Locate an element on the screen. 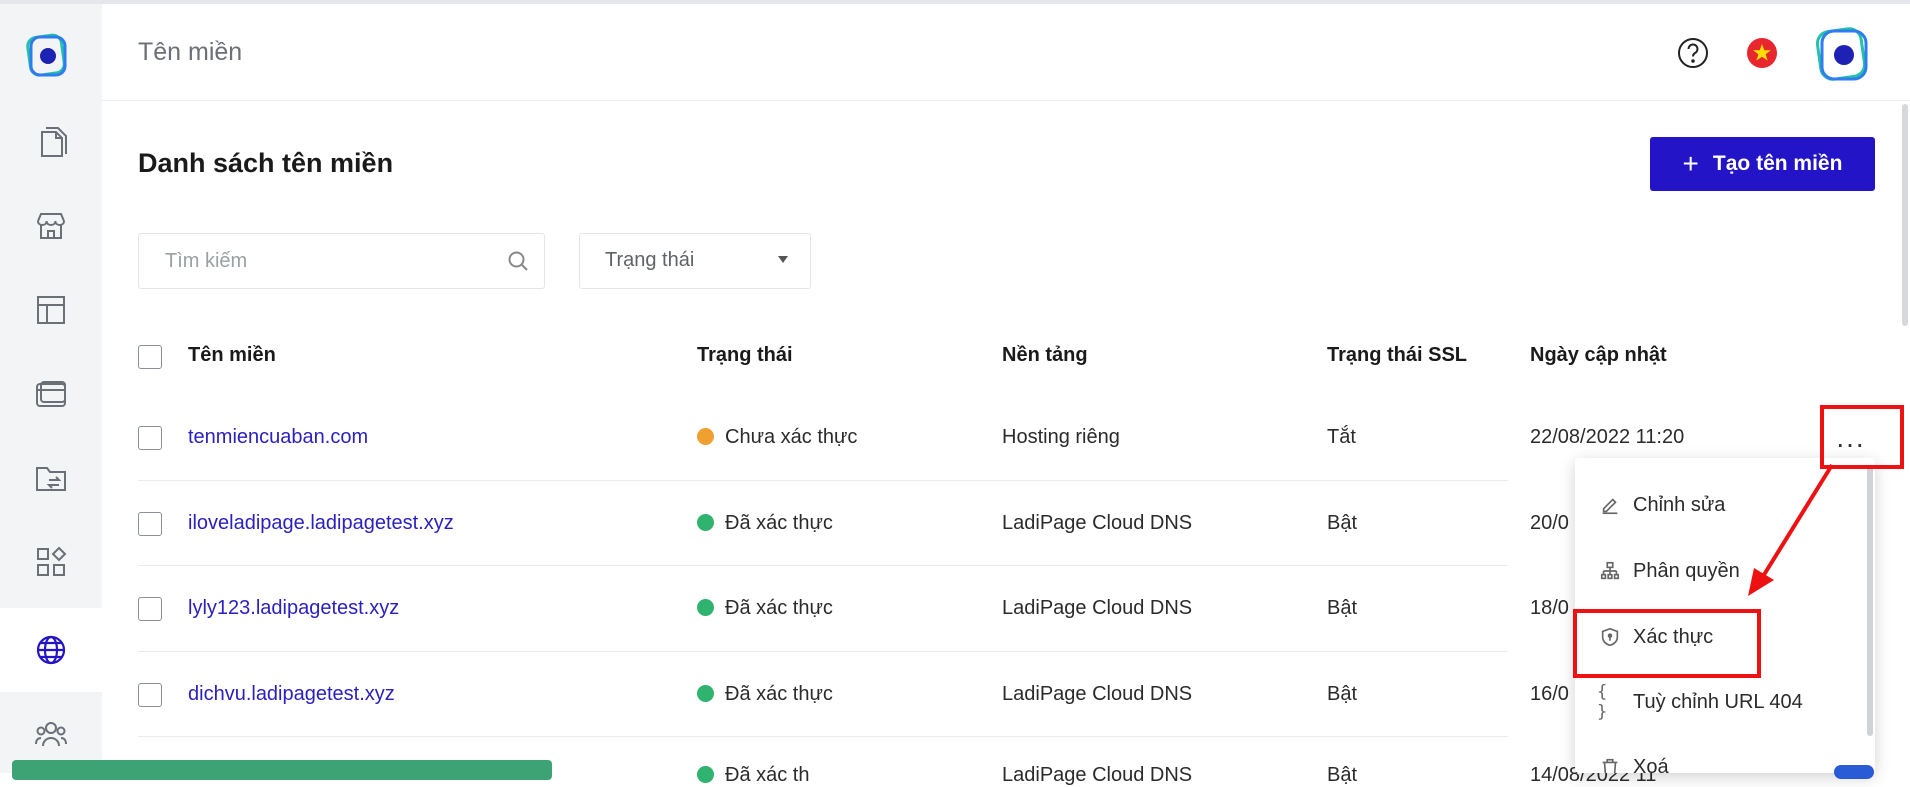  help-icon is located at coordinates (1693, 53).